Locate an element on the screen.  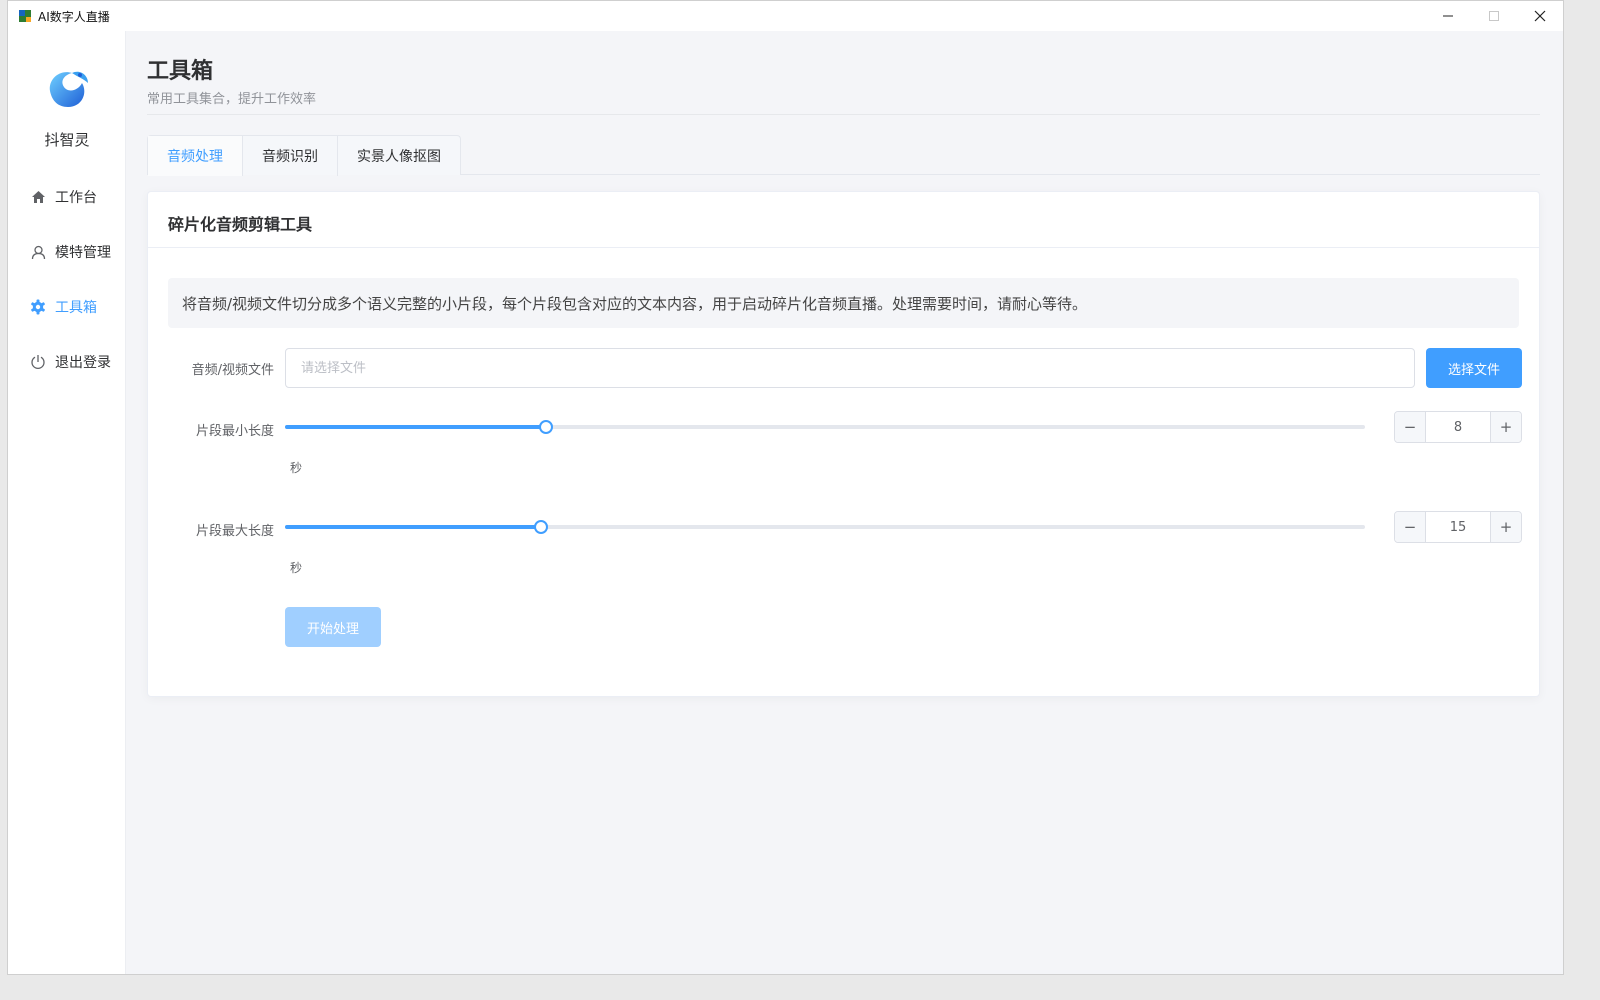
gear-icon is located at coordinates (38, 307).